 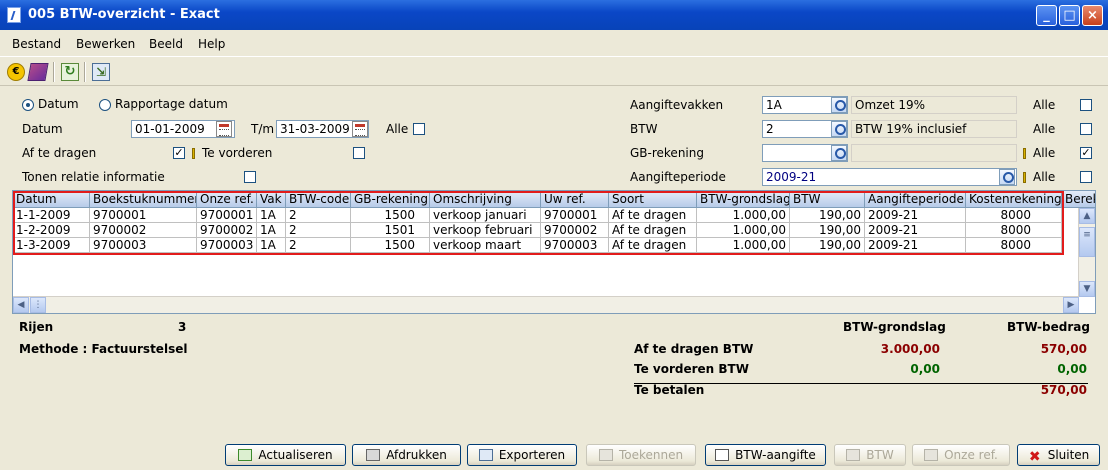 I want to click on export-icon: ⇲, so click(x=101, y=72).